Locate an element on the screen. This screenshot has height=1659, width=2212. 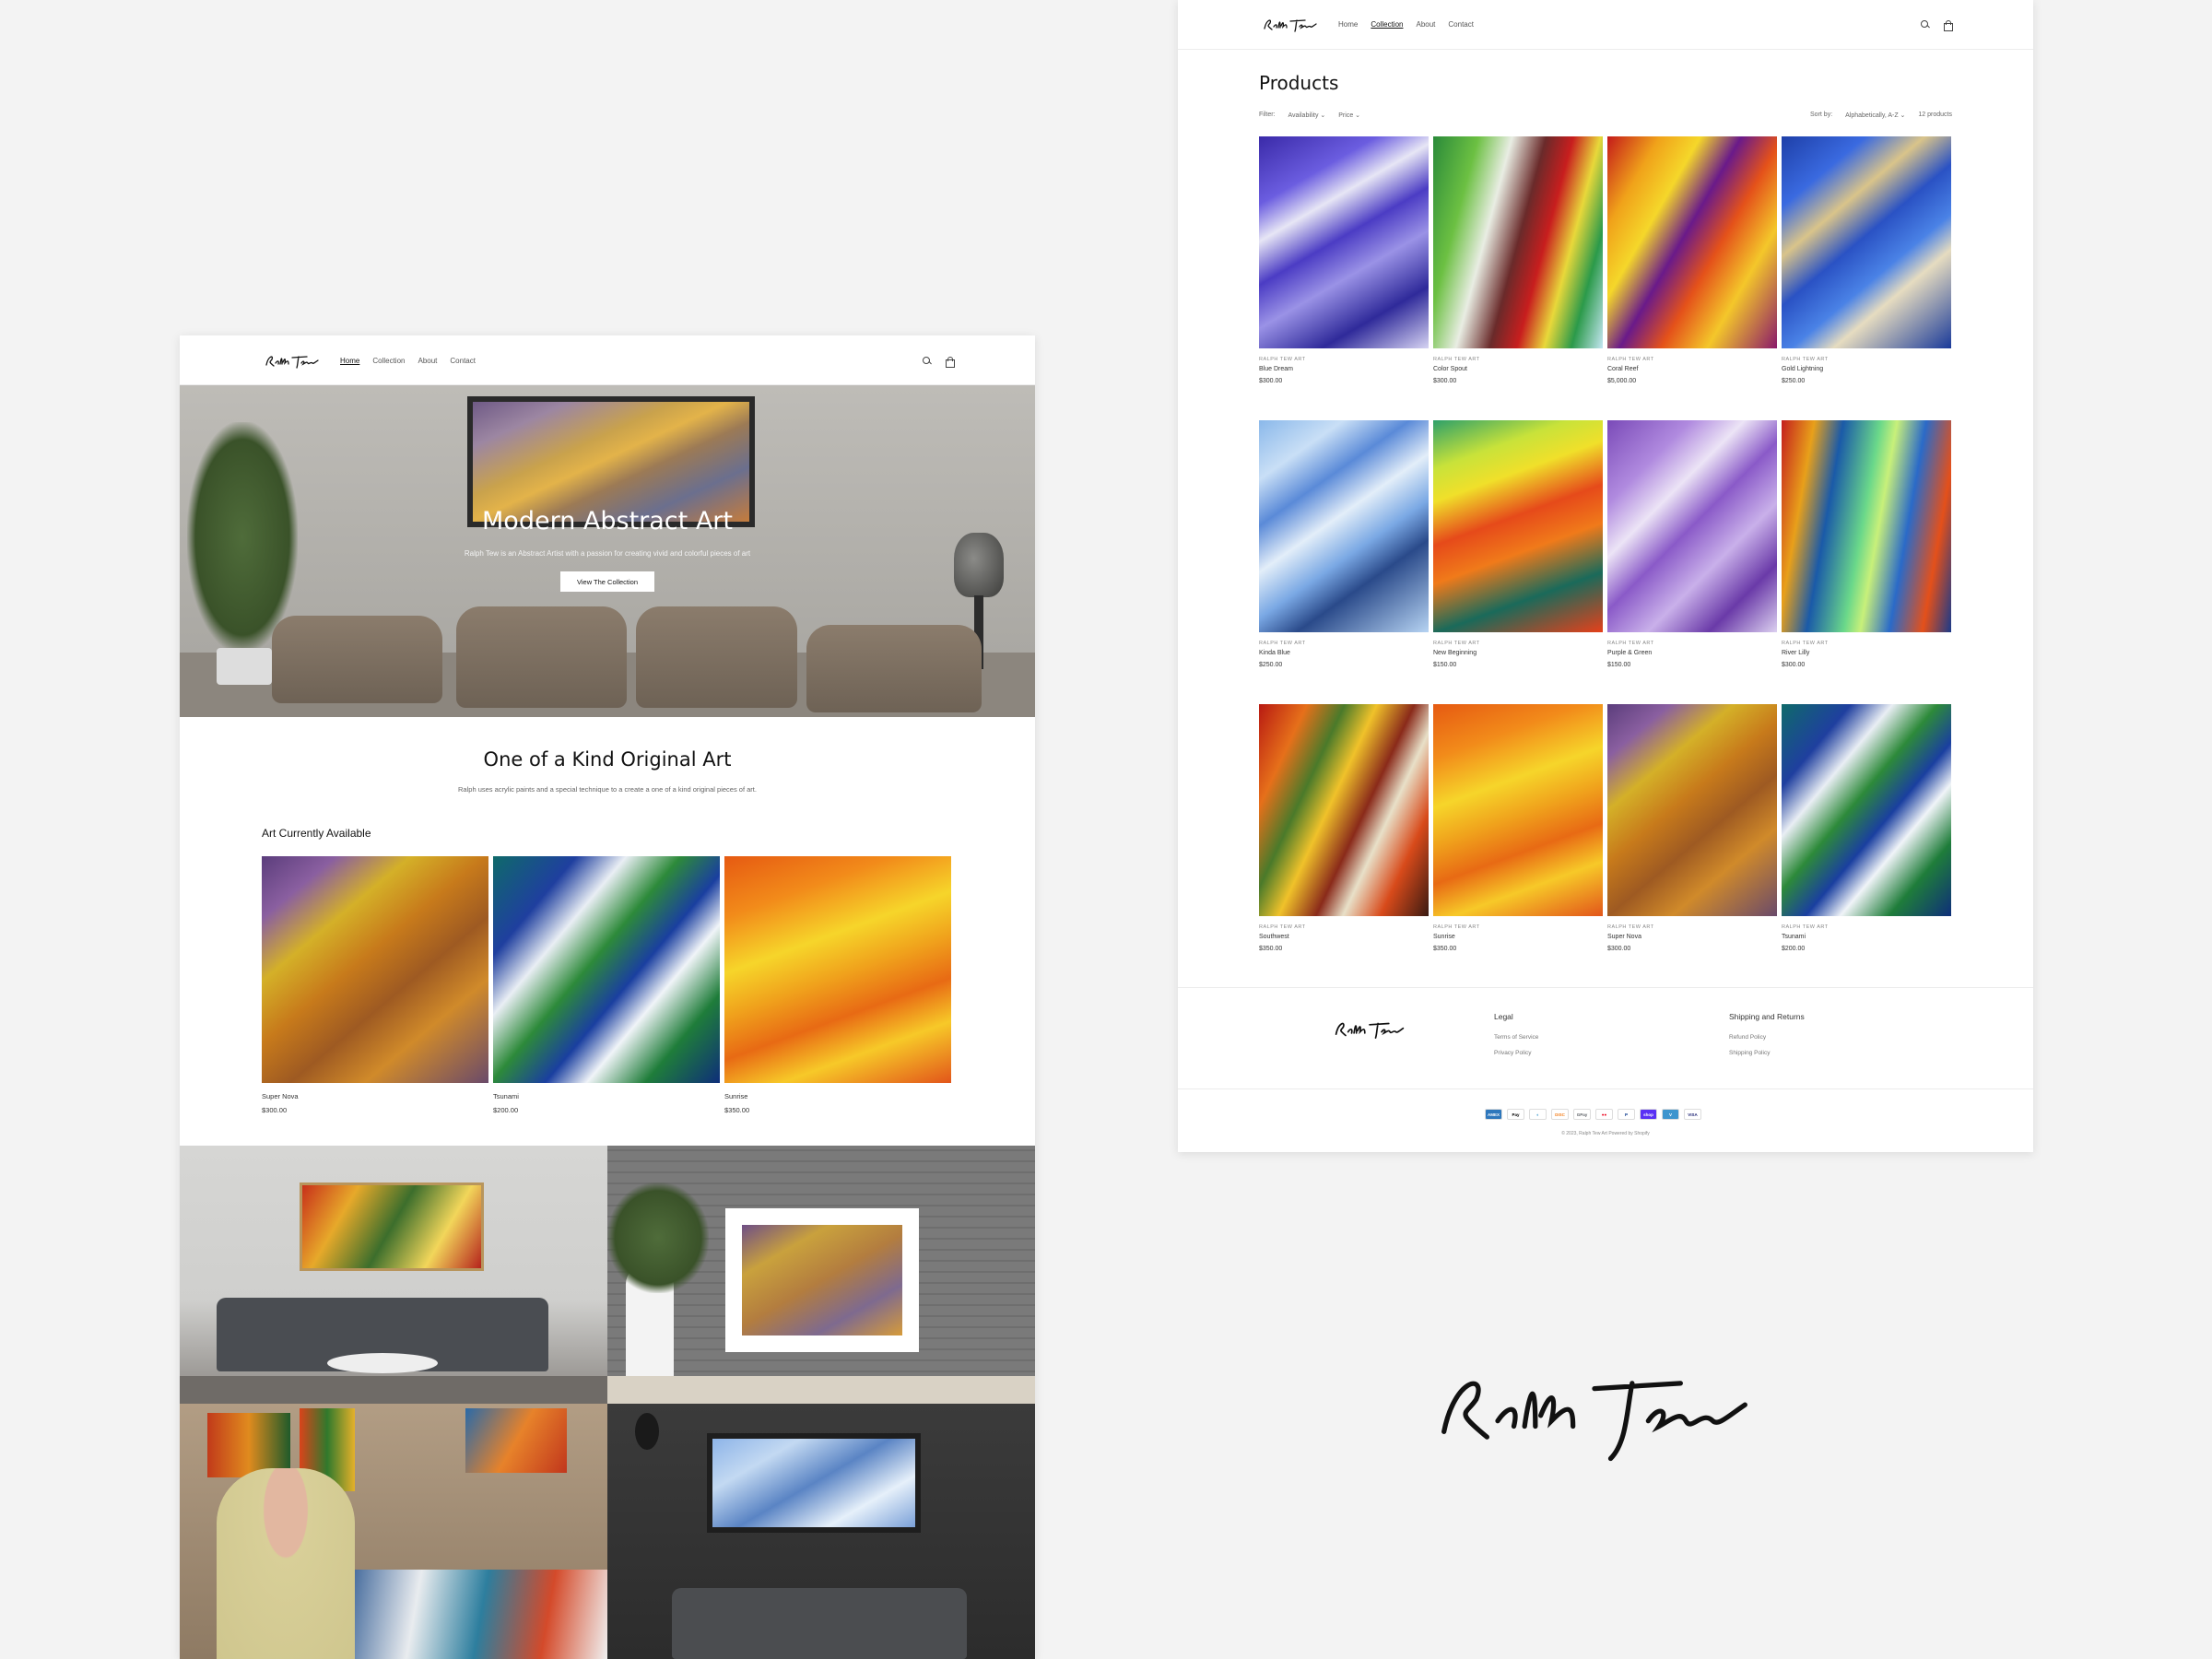
product-card: RALPH TEW ART Gold Lightning $250.00 is located at coordinates (1866, 260).